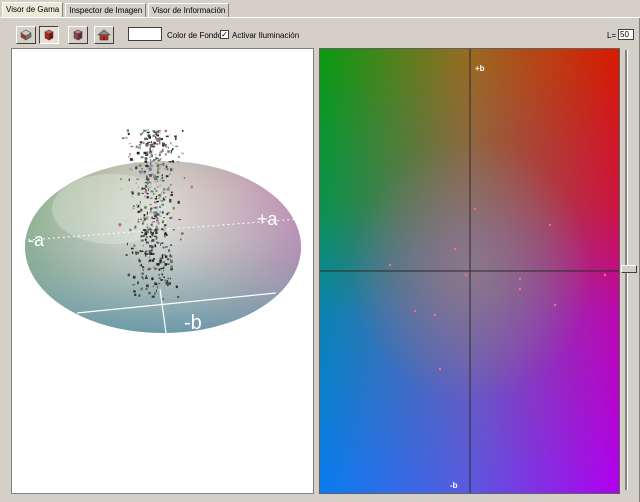 The image size is (640, 502). I want to click on lightness-slider-thumb, so click(629, 269).